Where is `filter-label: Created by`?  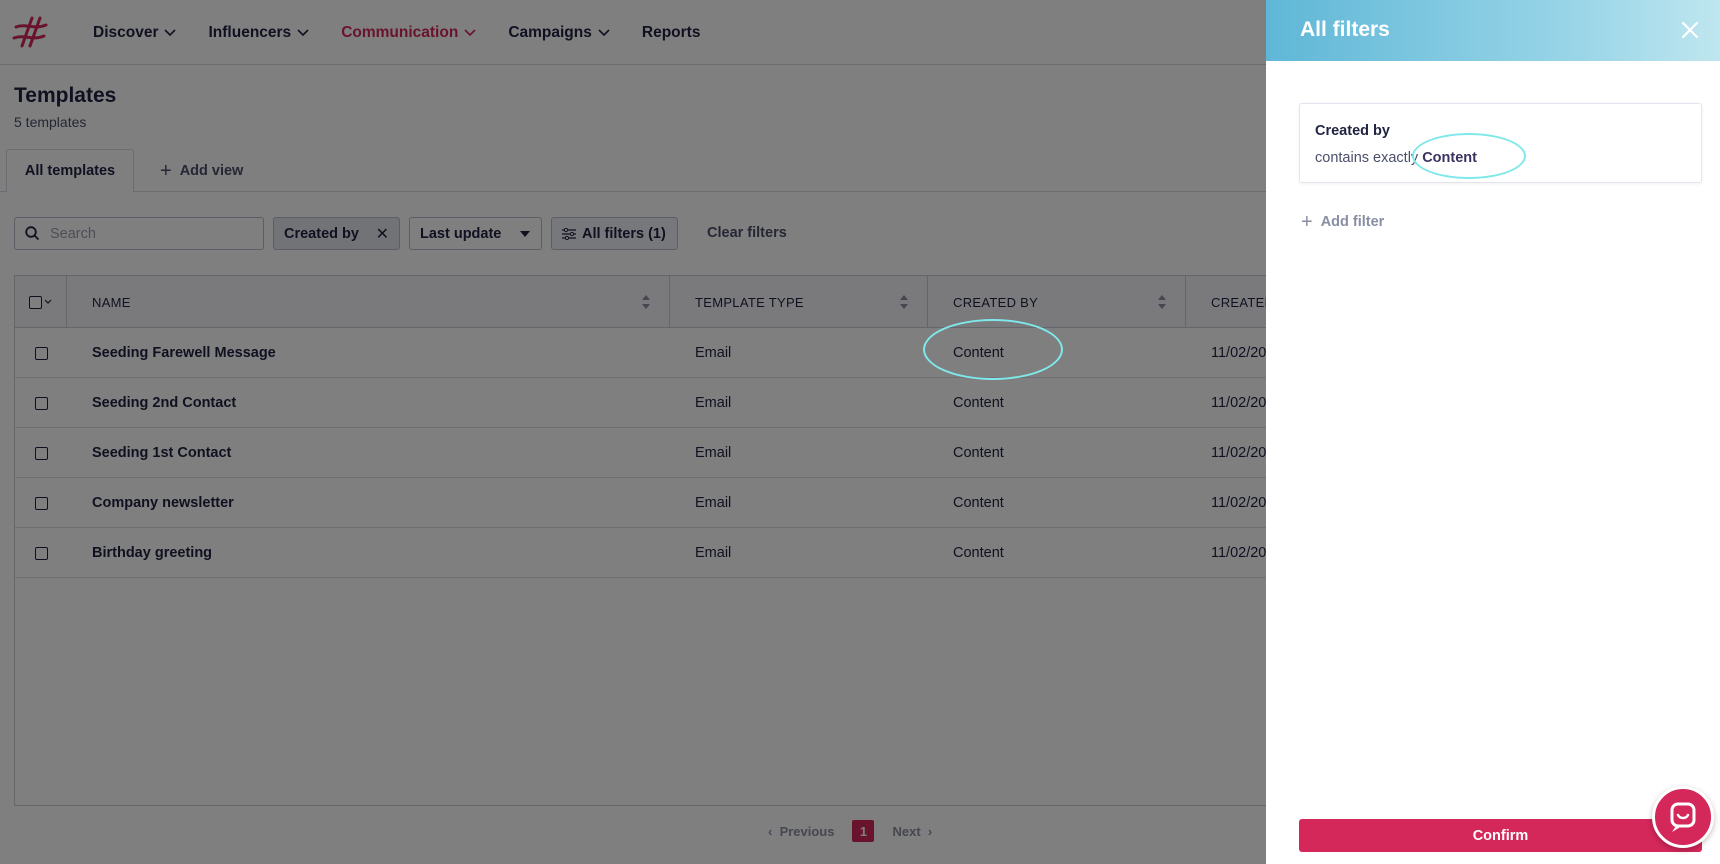
filter-label: Created by is located at coordinates (1352, 131).